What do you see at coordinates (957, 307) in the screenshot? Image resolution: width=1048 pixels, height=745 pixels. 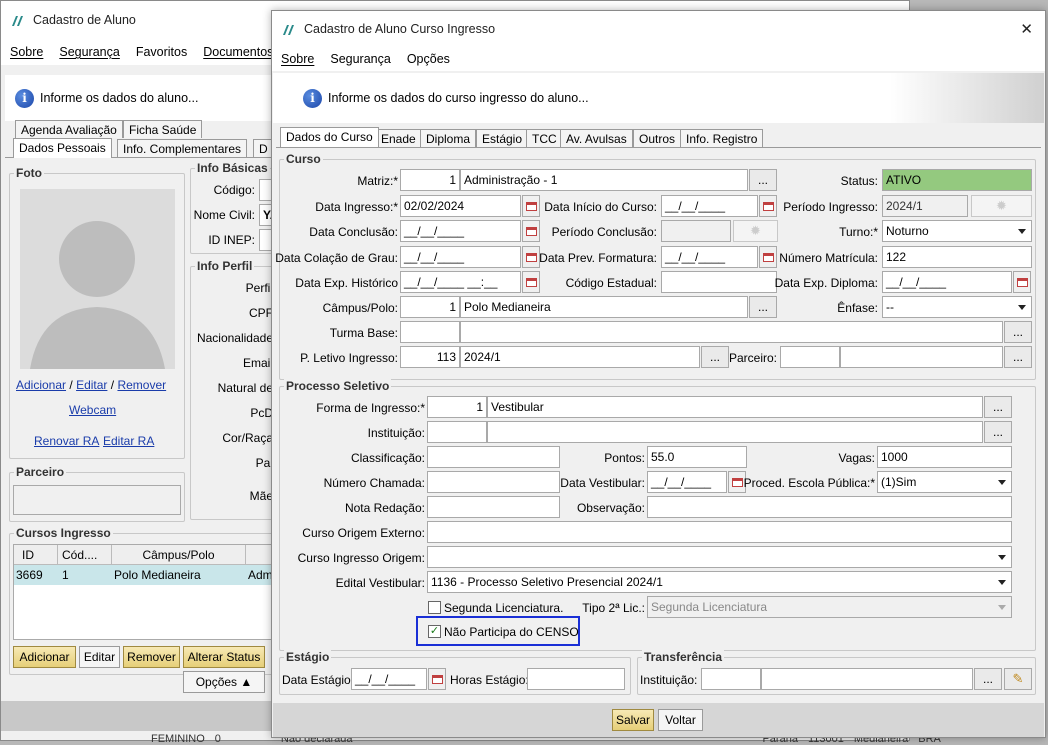 I see `enfase-select: --` at bounding box center [957, 307].